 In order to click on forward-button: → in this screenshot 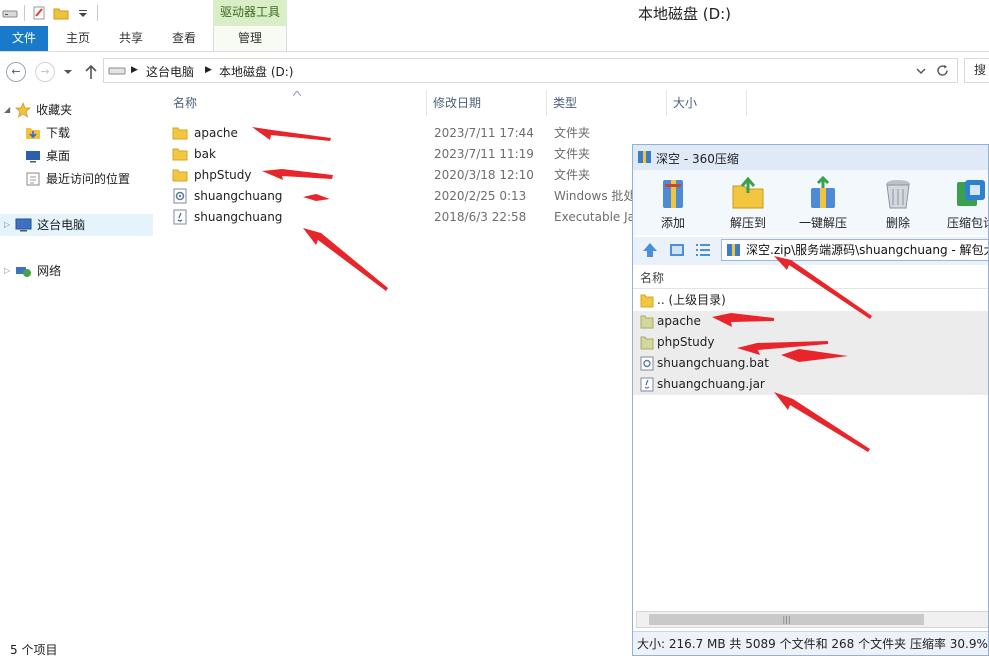, I will do `click(45, 72)`.